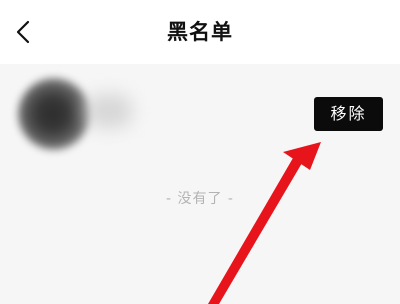 This screenshot has width=400, height=304. What do you see at coordinates (54, 114) in the screenshot?
I see `avatar` at bounding box center [54, 114].